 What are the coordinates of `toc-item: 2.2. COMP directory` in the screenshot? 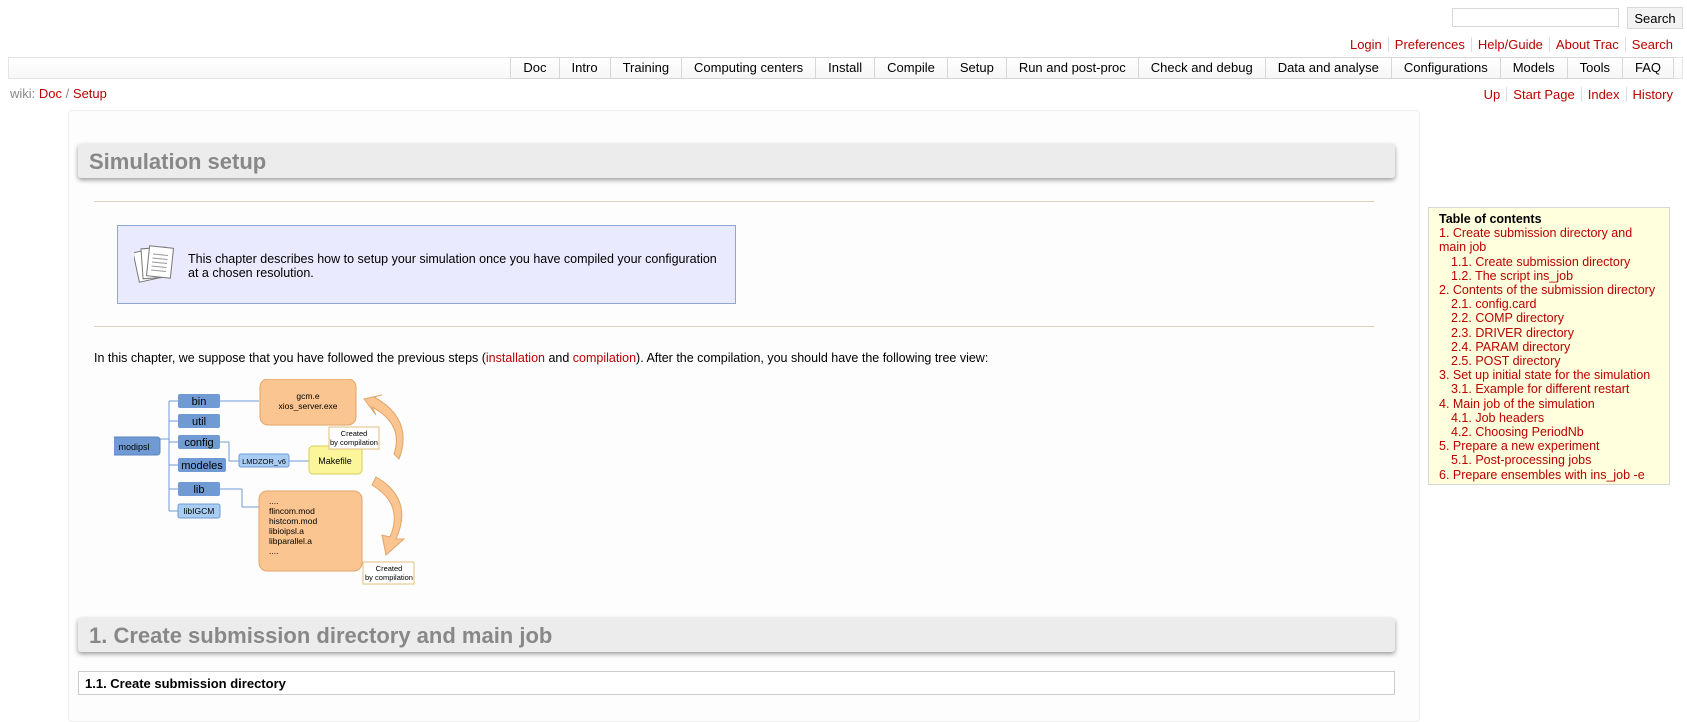 It's located at (1549, 318).